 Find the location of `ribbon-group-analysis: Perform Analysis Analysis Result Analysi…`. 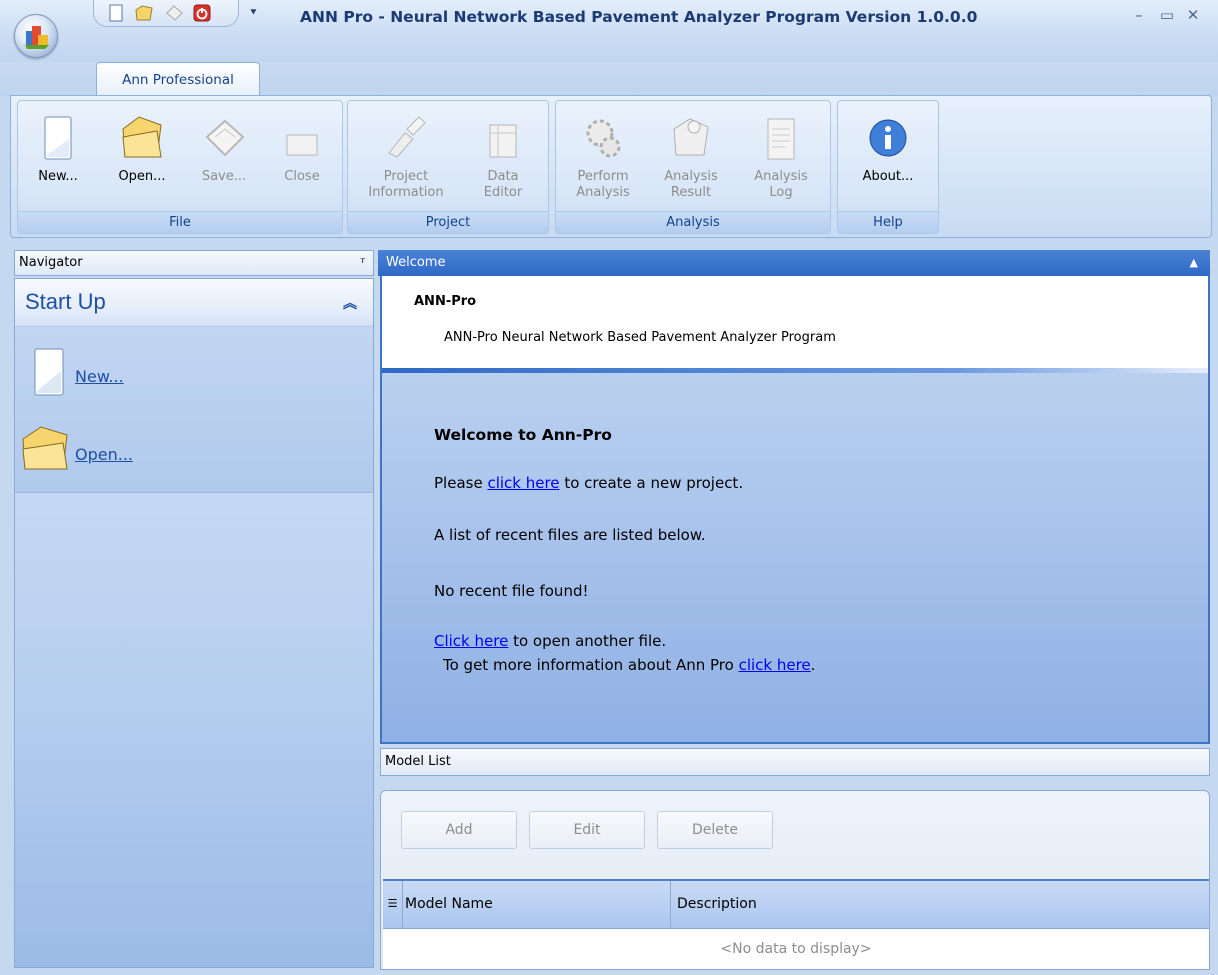

ribbon-group-analysis: Perform Analysis Analysis Result Analysi… is located at coordinates (693, 167).